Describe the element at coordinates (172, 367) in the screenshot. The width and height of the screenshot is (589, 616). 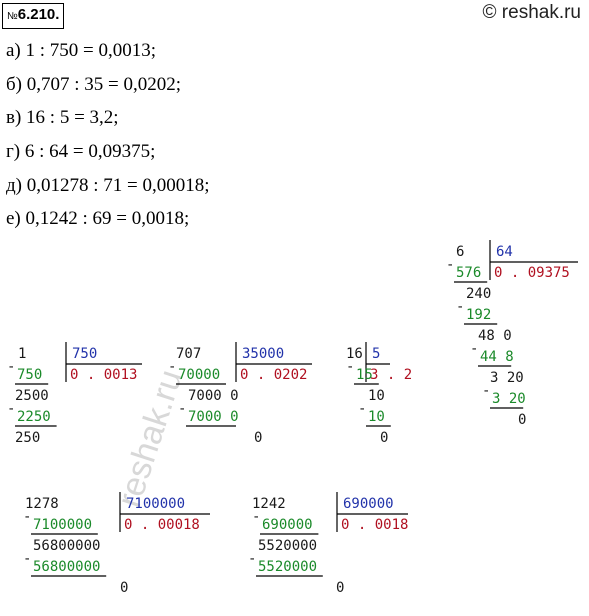
I see `minus-sign-b-0: -` at that location.